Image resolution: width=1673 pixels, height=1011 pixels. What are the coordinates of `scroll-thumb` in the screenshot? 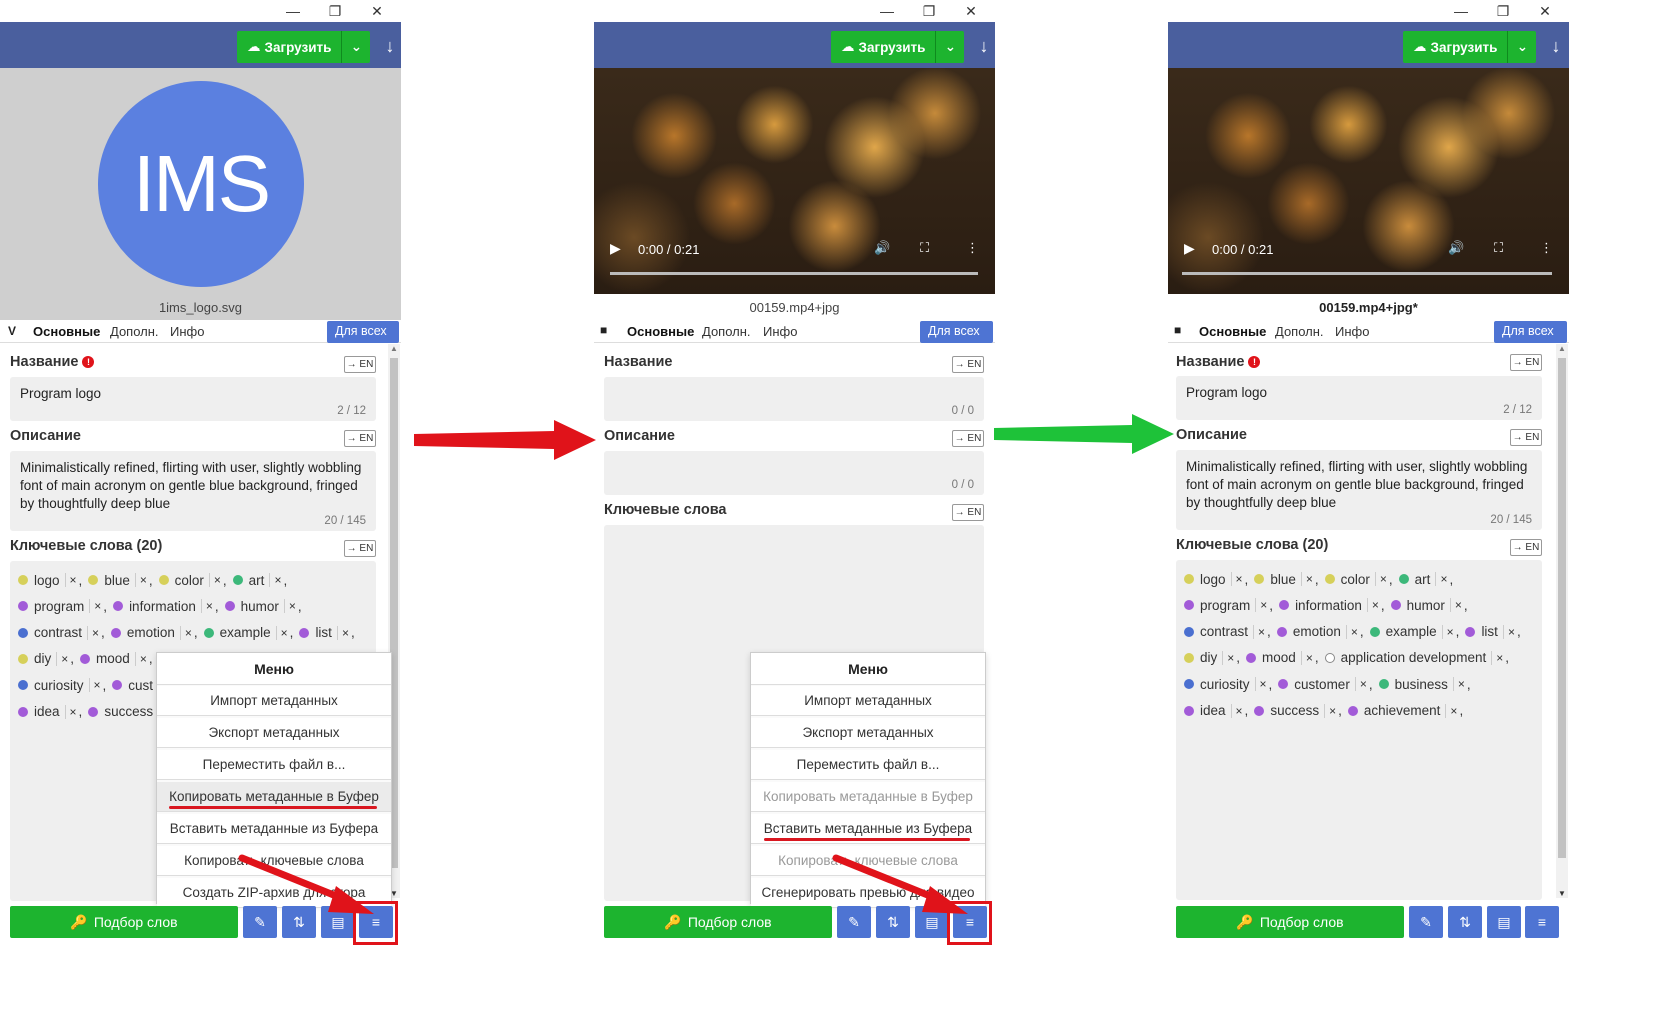 It's located at (1562, 608).